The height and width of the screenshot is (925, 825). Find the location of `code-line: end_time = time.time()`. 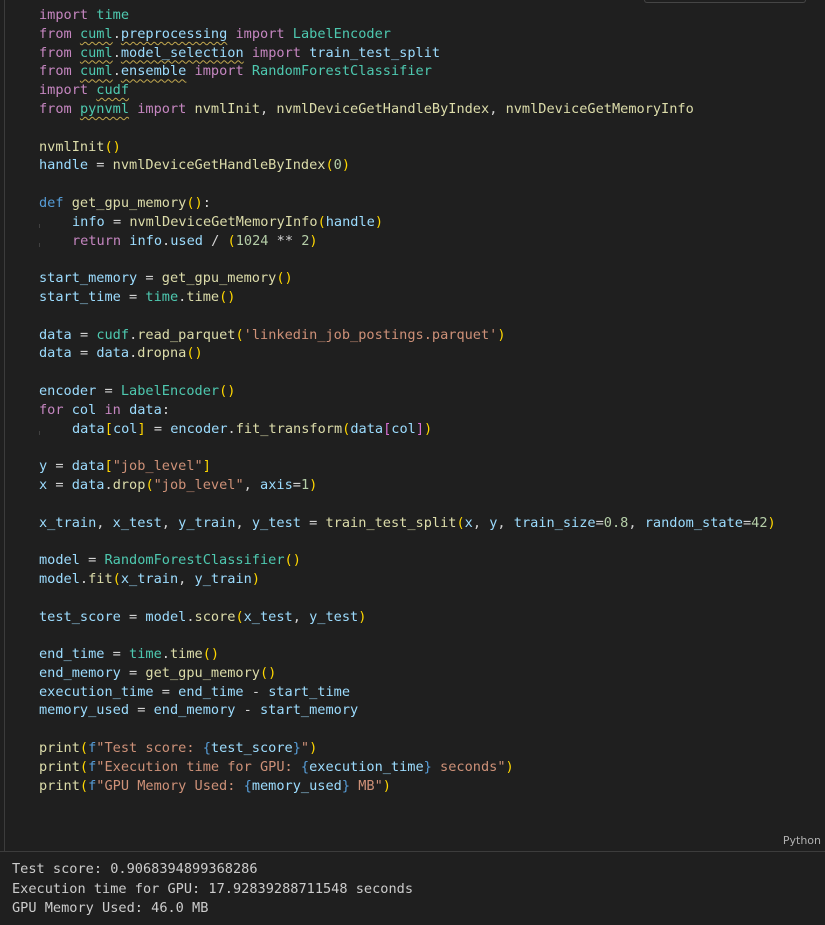

code-line: end_time = time.time() is located at coordinates (129, 654).